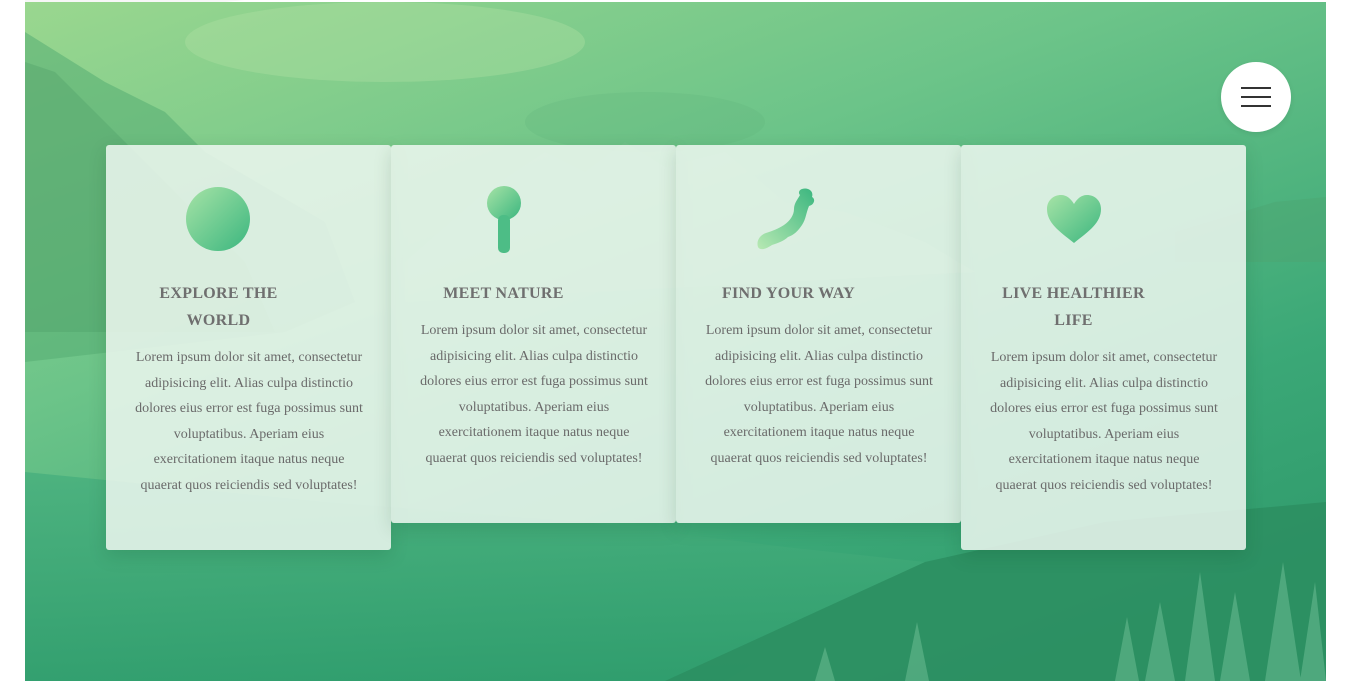  What do you see at coordinates (786, 219) in the screenshot?
I see `japan-map-icon` at bounding box center [786, 219].